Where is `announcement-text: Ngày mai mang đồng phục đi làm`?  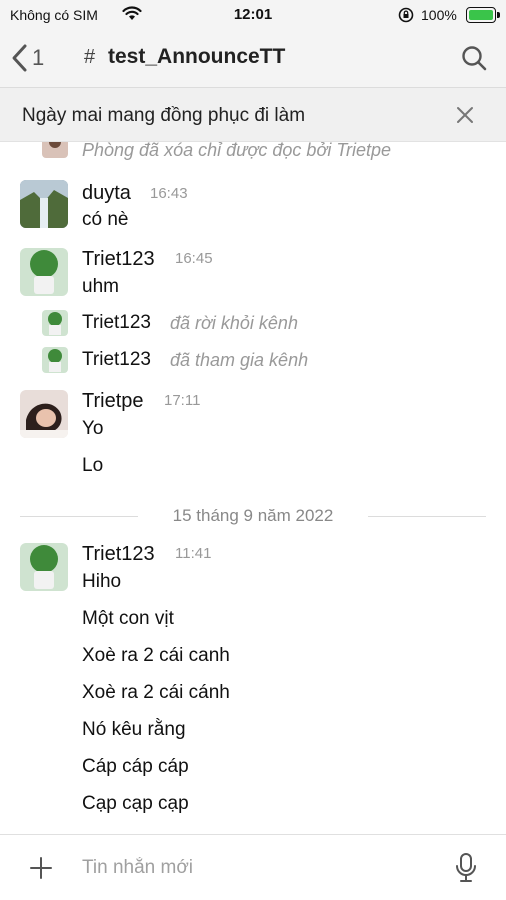 announcement-text: Ngày mai mang đồng phục đi làm is located at coordinates (164, 115).